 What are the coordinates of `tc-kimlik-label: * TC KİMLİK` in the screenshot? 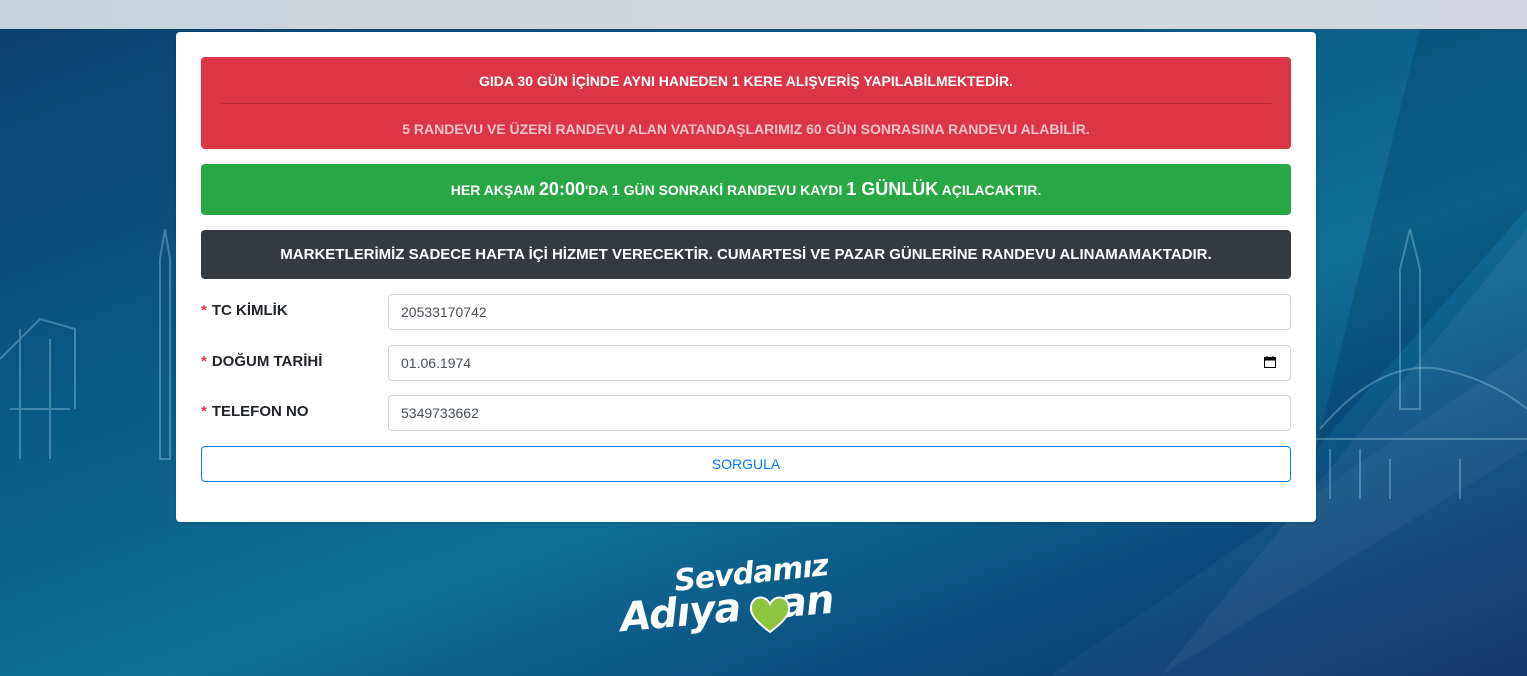 It's located at (244, 312).